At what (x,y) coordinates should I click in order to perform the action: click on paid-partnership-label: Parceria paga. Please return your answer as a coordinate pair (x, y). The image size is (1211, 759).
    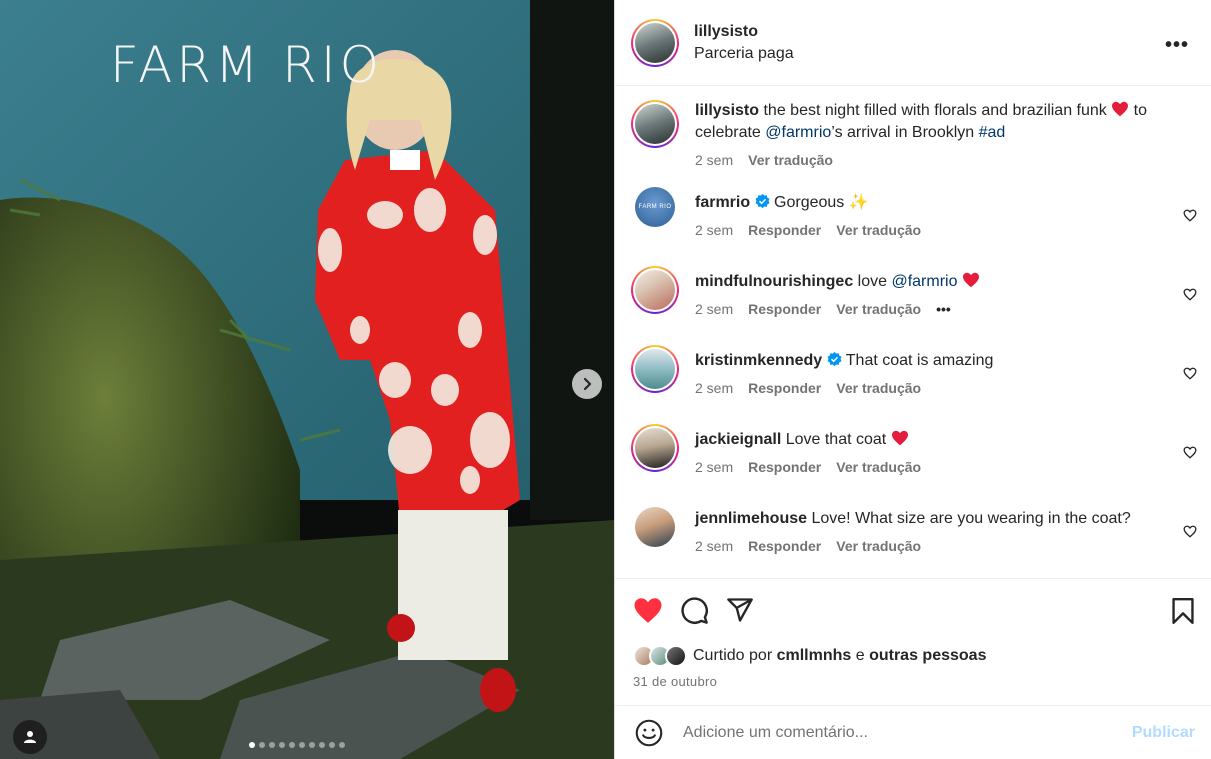
    Looking at the image, I should click on (744, 54).